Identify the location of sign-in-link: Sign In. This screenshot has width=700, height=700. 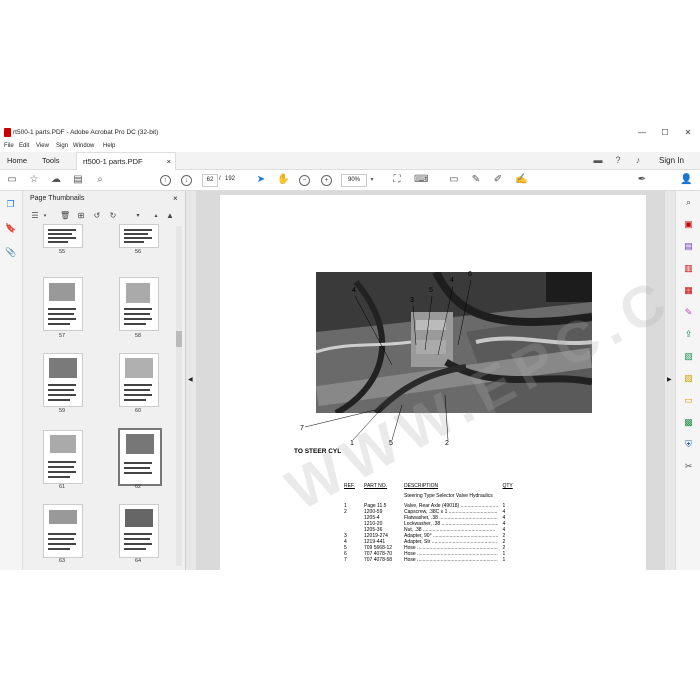
(671, 160).